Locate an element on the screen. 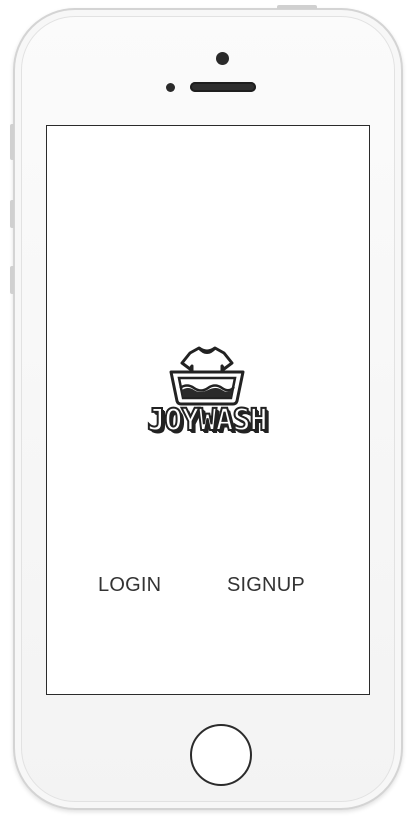 This screenshot has width=419, height=821. signup-button: SIGNUP is located at coordinates (266, 585).